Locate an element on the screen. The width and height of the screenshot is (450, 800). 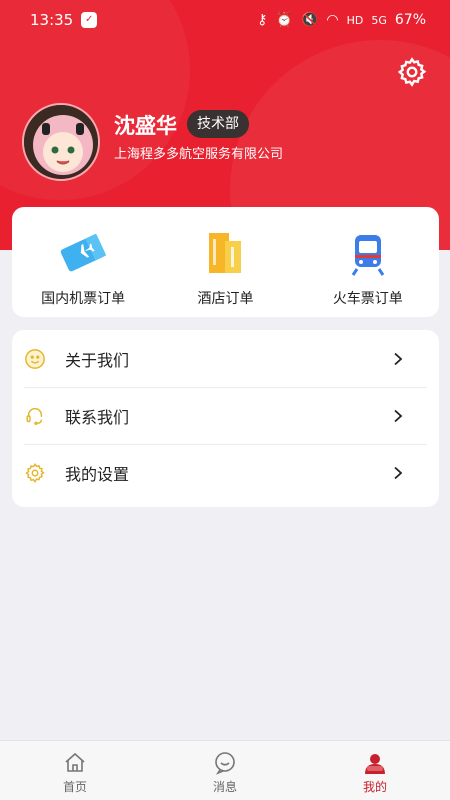
app-notification-icon: ✓ is located at coordinates (89, 20).